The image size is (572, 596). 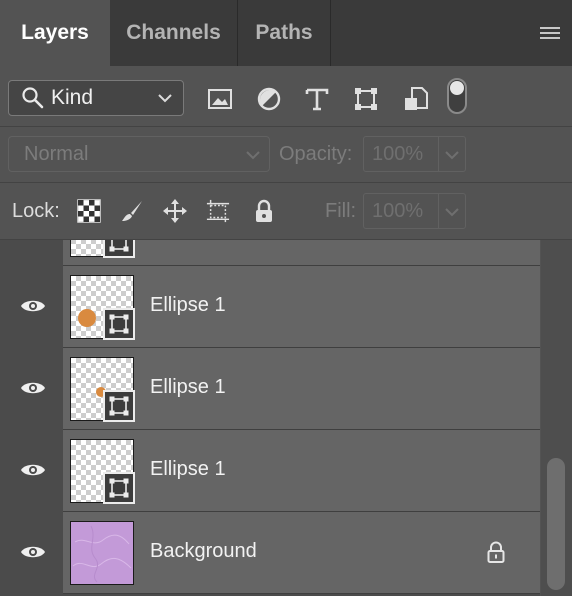 What do you see at coordinates (341, 211) in the screenshot?
I see `fill-label: Fill:` at bounding box center [341, 211].